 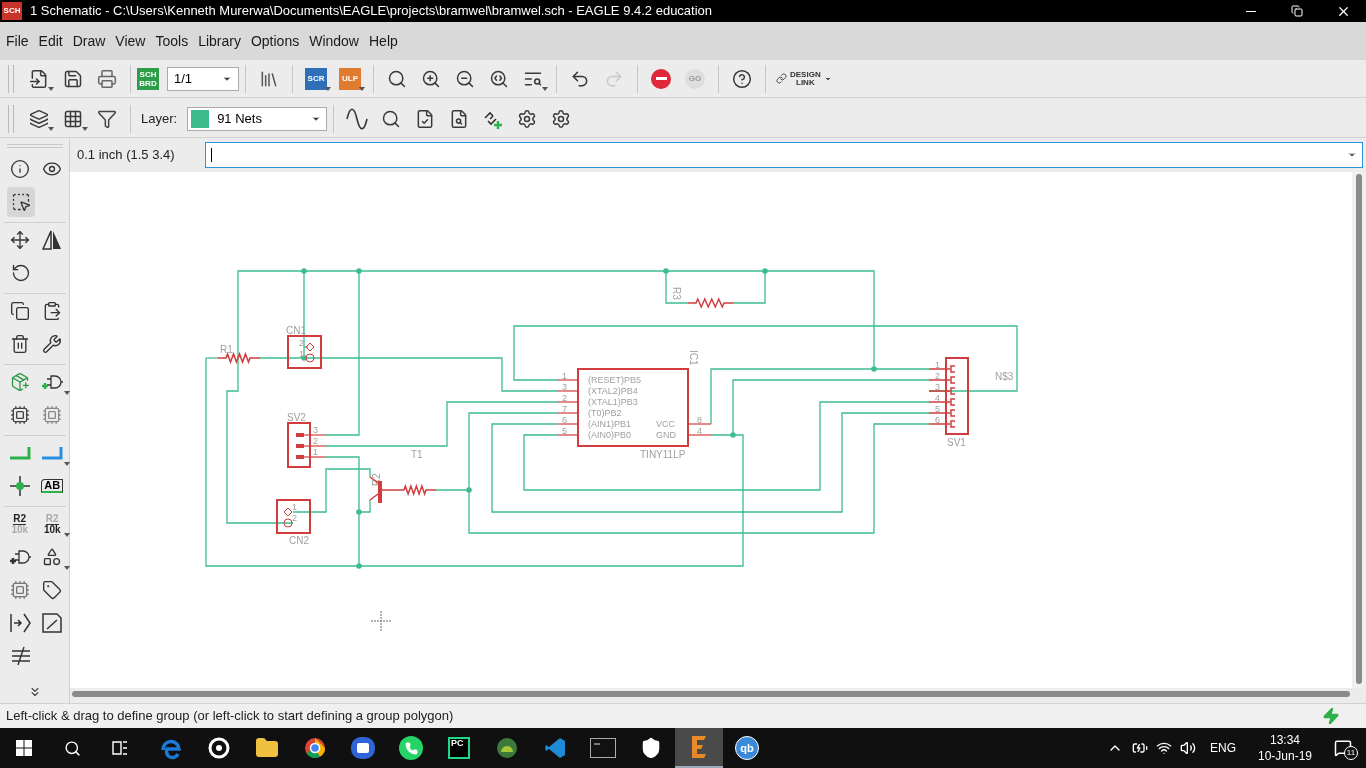 What do you see at coordinates (371, 11) in the screenshot?
I see `window-title: 1 Schematic - C:\Users\Kenneth Murerwa\Documents\EAGLE\projects\bramwel\bramwel.sch - EAGLE 9.4.2 education` at bounding box center [371, 11].